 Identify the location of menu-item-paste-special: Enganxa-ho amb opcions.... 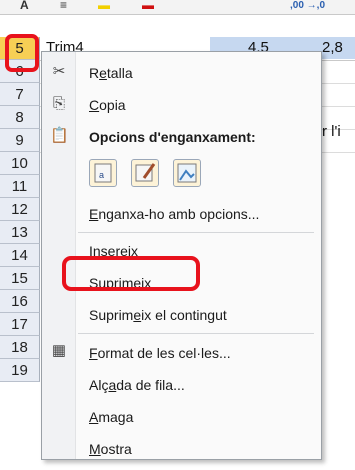
(174, 214).